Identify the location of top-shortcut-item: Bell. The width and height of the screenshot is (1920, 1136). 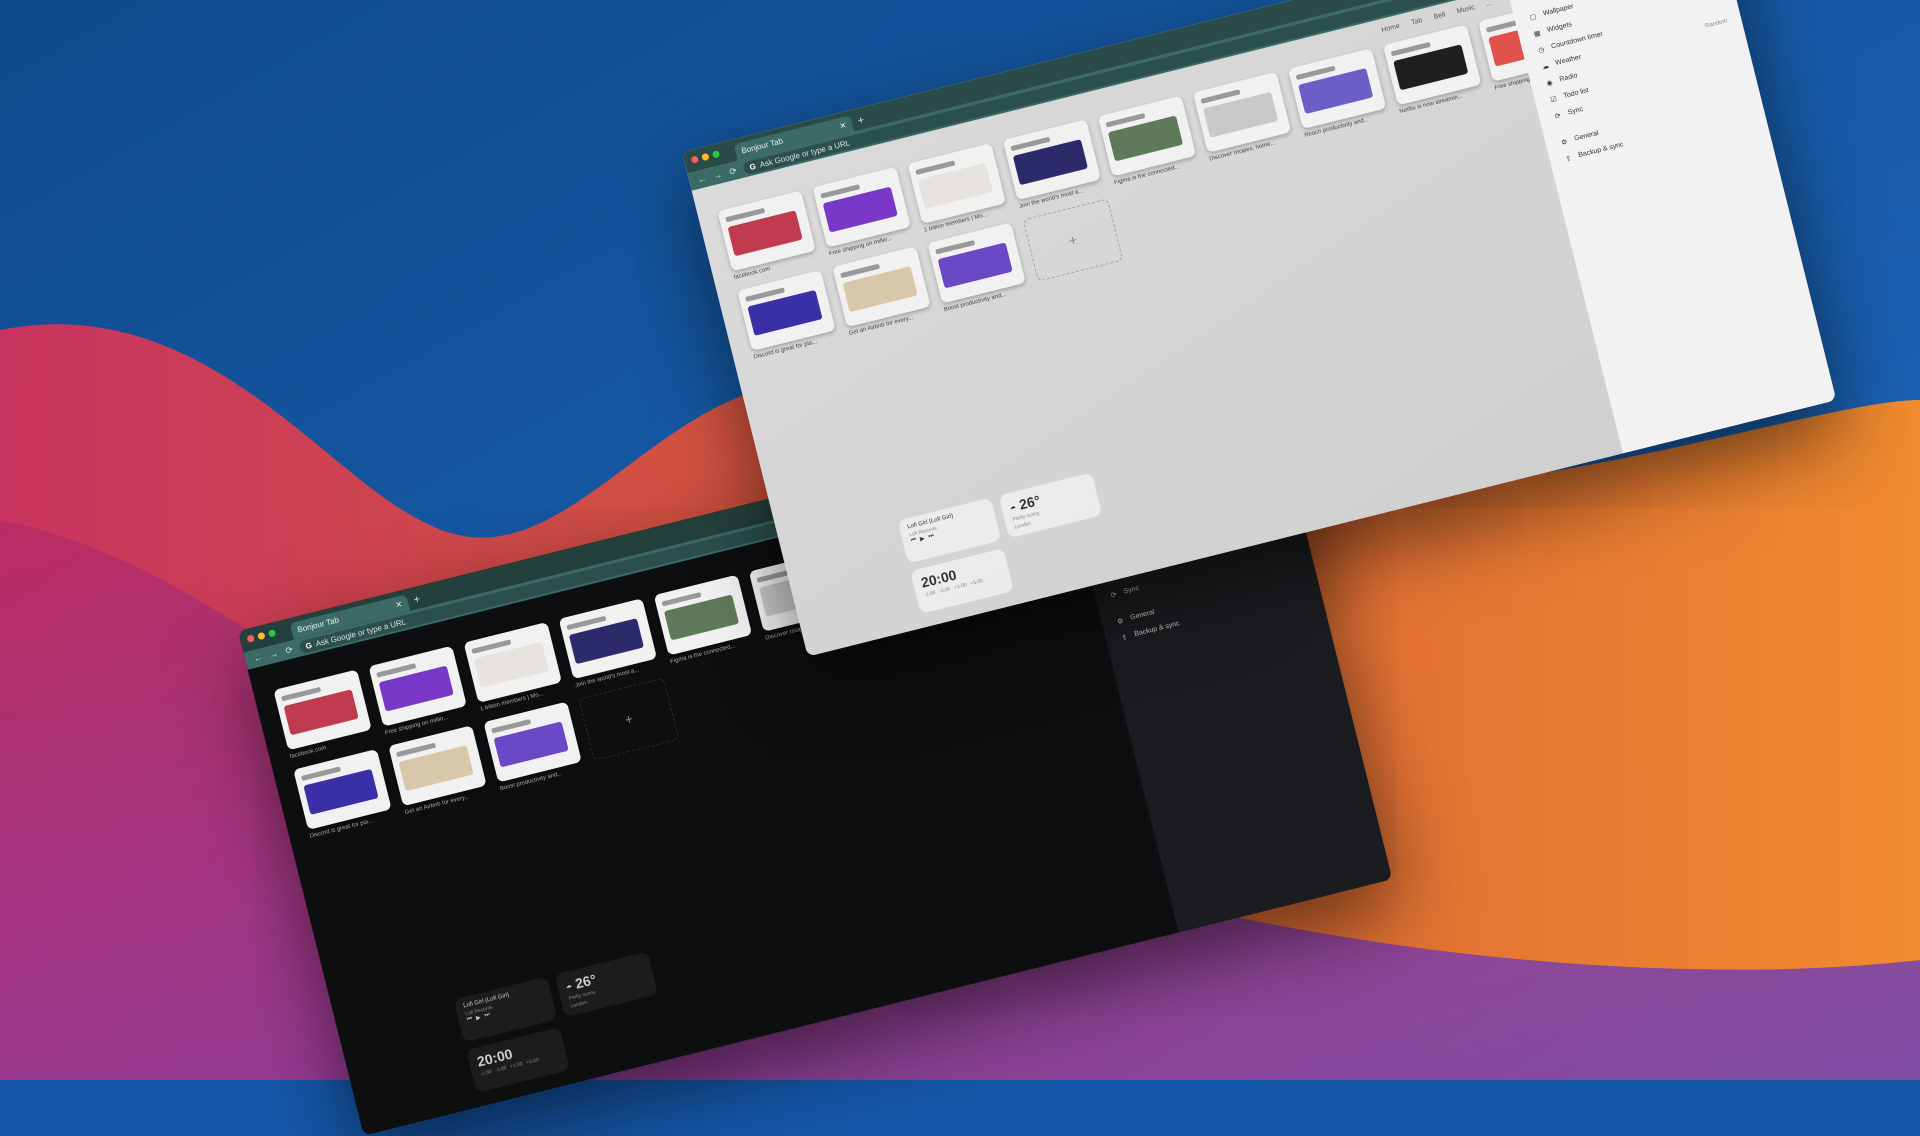
(1439, 16).